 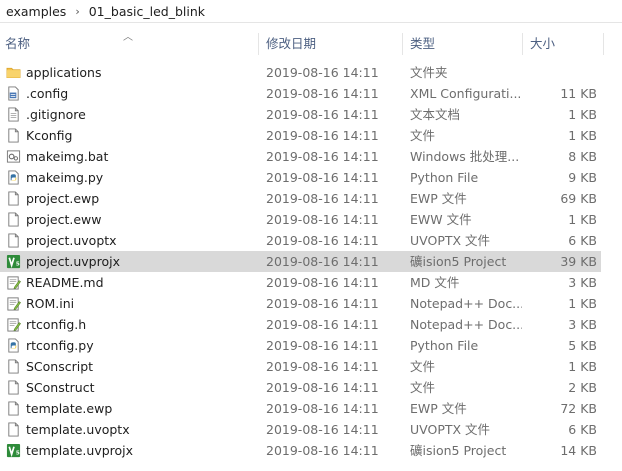 What do you see at coordinates (13, 282) in the screenshot?
I see `notepad-file-icon` at bounding box center [13, 282].